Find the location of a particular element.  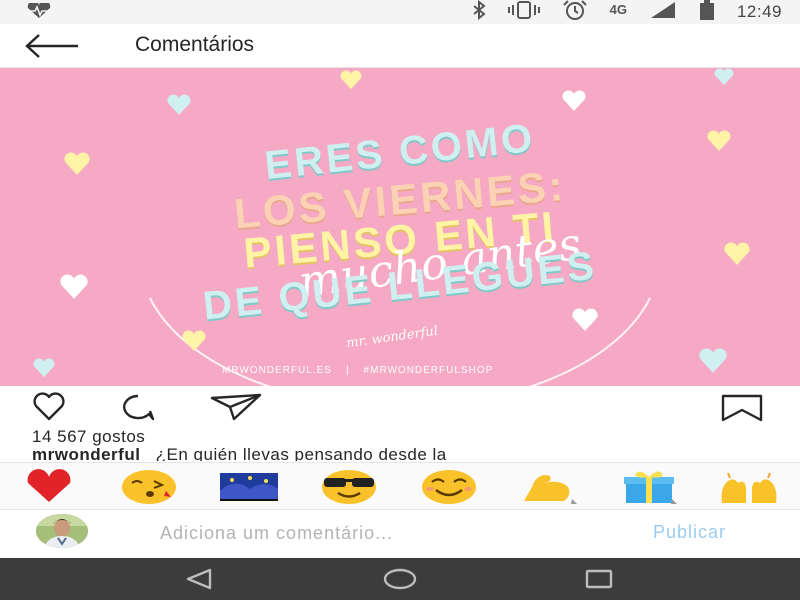

comment-icon is located at coordinates (139, 407).